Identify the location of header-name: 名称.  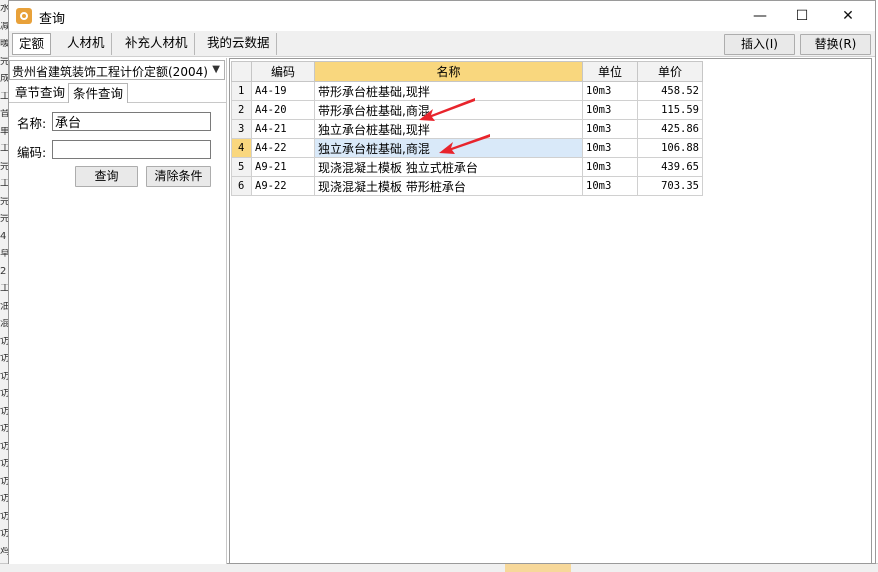
(448, 71).